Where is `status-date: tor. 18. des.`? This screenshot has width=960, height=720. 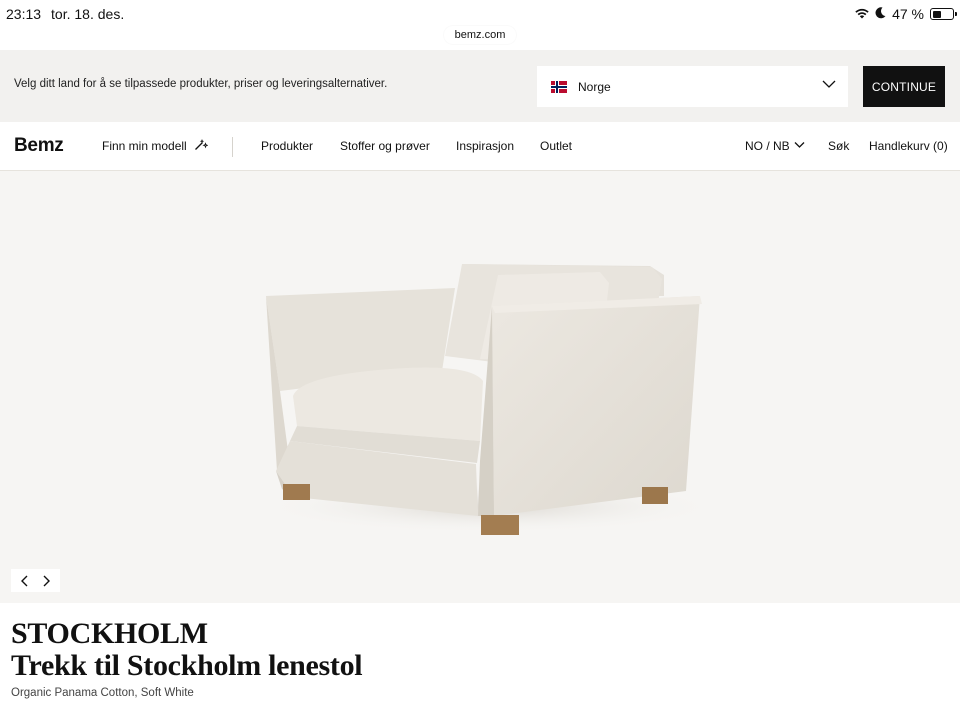 status-date: tor. 18. des. is located at coordinates (88, 14).